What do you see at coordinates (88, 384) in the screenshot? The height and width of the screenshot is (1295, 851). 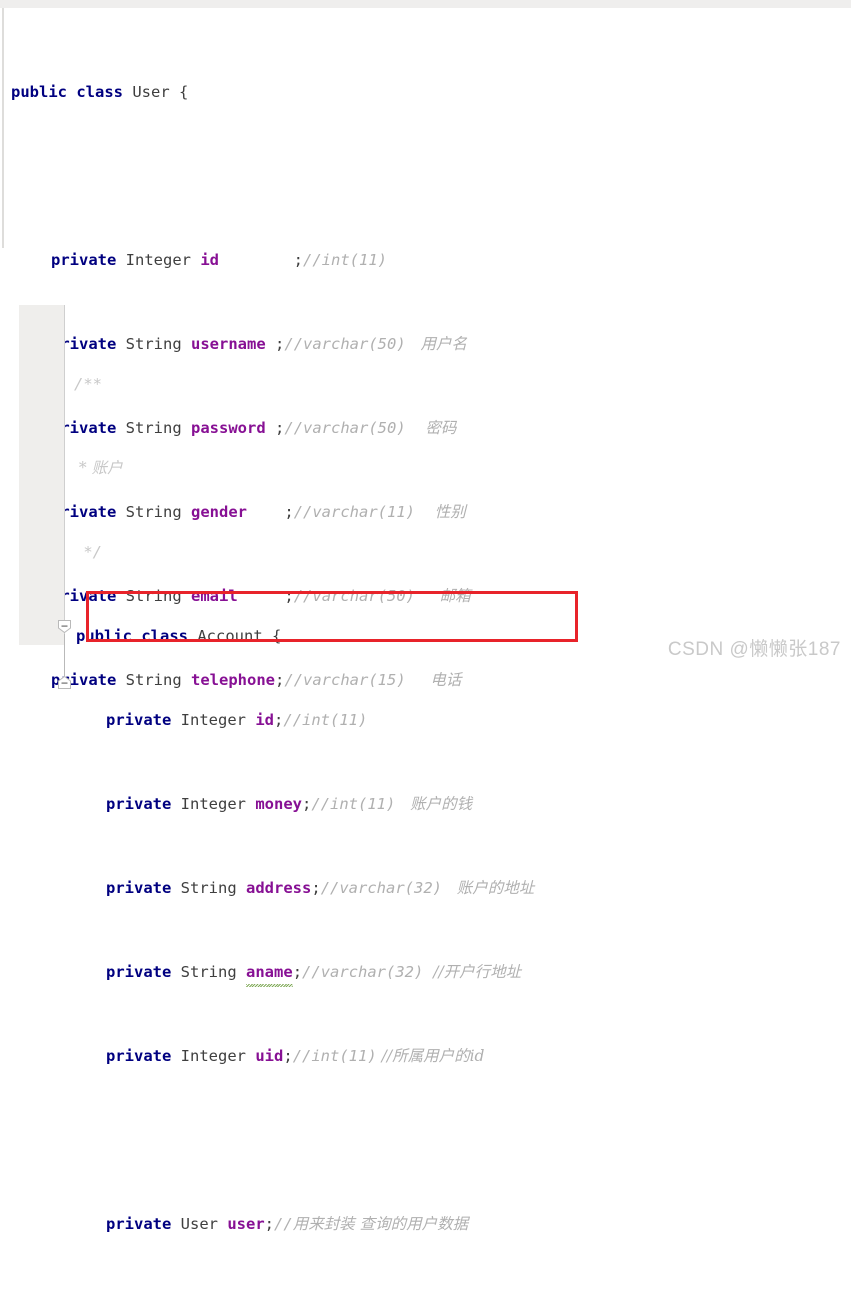 I see `javadoc-start: /**` at bounding box center [88, 384].